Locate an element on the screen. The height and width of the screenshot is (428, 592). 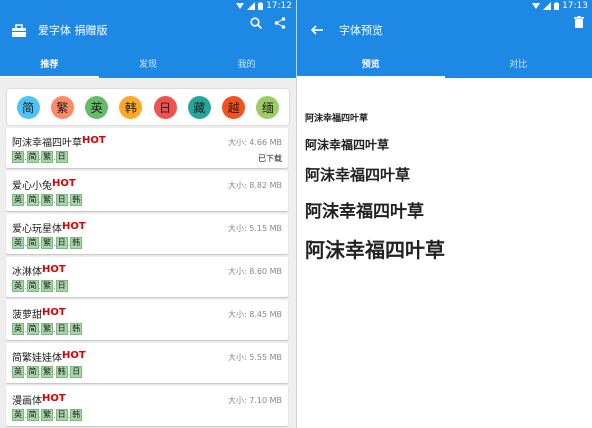
font-card: 菠萝甜HOT 大小: 8.45 MB 英.简.繁.日.韩 is located at coordinates (147, 320).